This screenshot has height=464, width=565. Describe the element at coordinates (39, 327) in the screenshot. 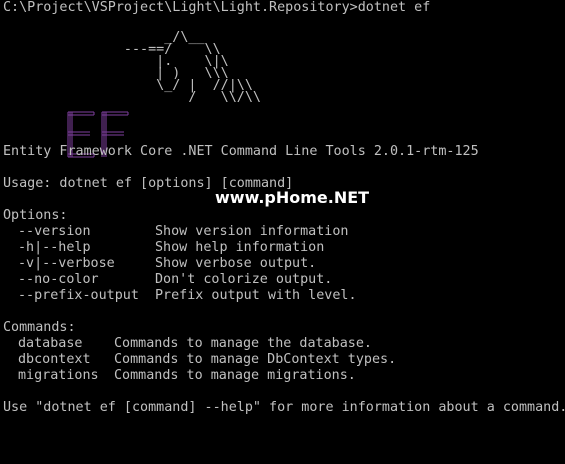

I see `commands-heading: Commands:` at that location.